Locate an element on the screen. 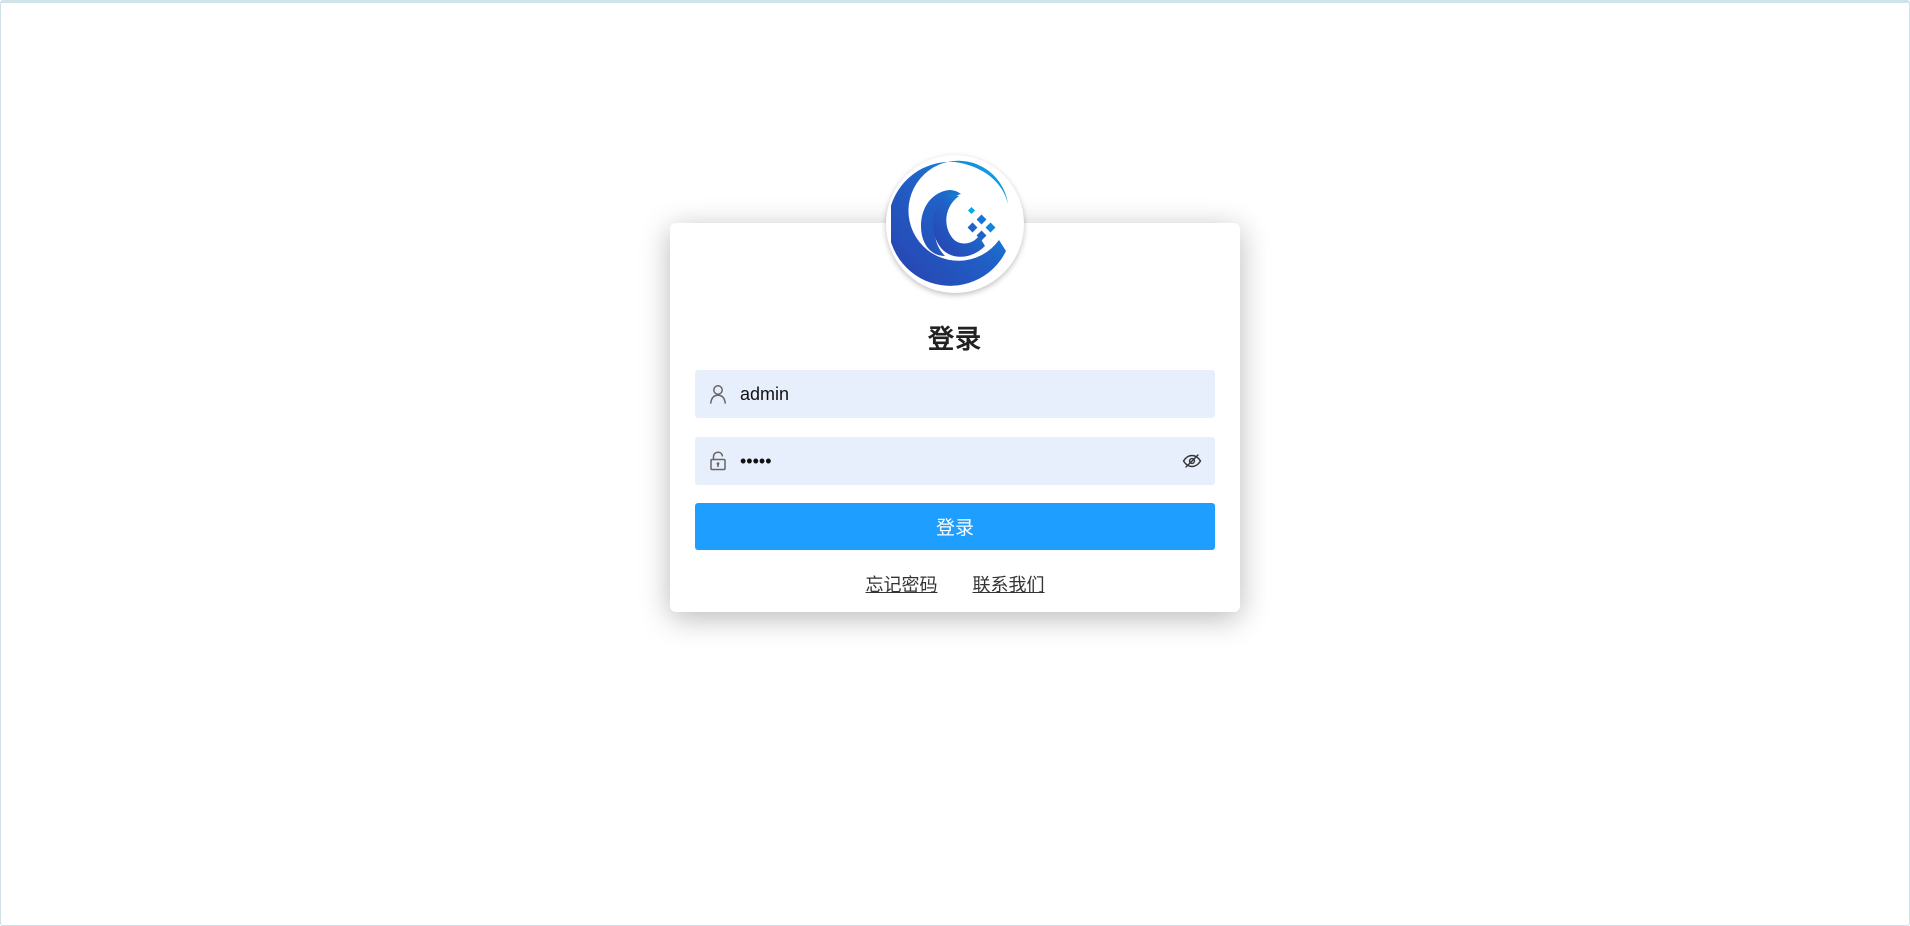  login-button: 登录 is located at coordinates (955, 526).